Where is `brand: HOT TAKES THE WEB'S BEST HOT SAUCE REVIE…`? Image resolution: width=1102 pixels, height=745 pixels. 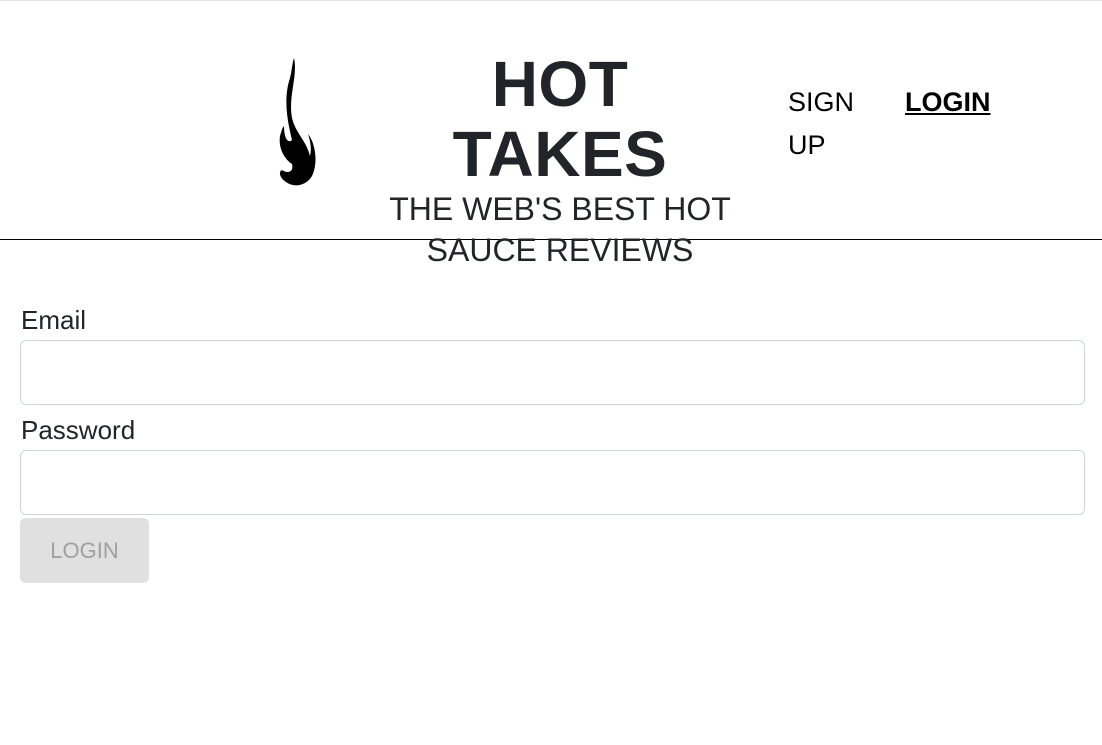 brand: HOT TAKES THE WEB'S BEST HOT SAUCE REVIE… is located at coordinates (560, 160).